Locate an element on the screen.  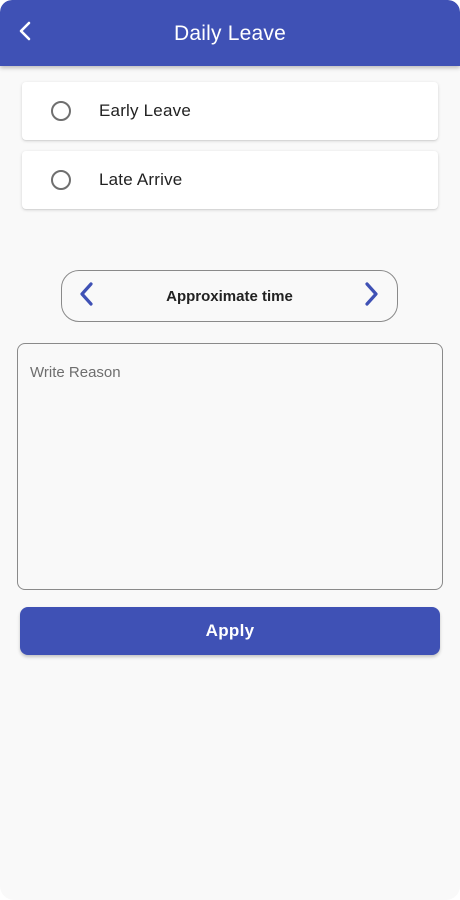
next-time-button is located at coordinates (371, 296).